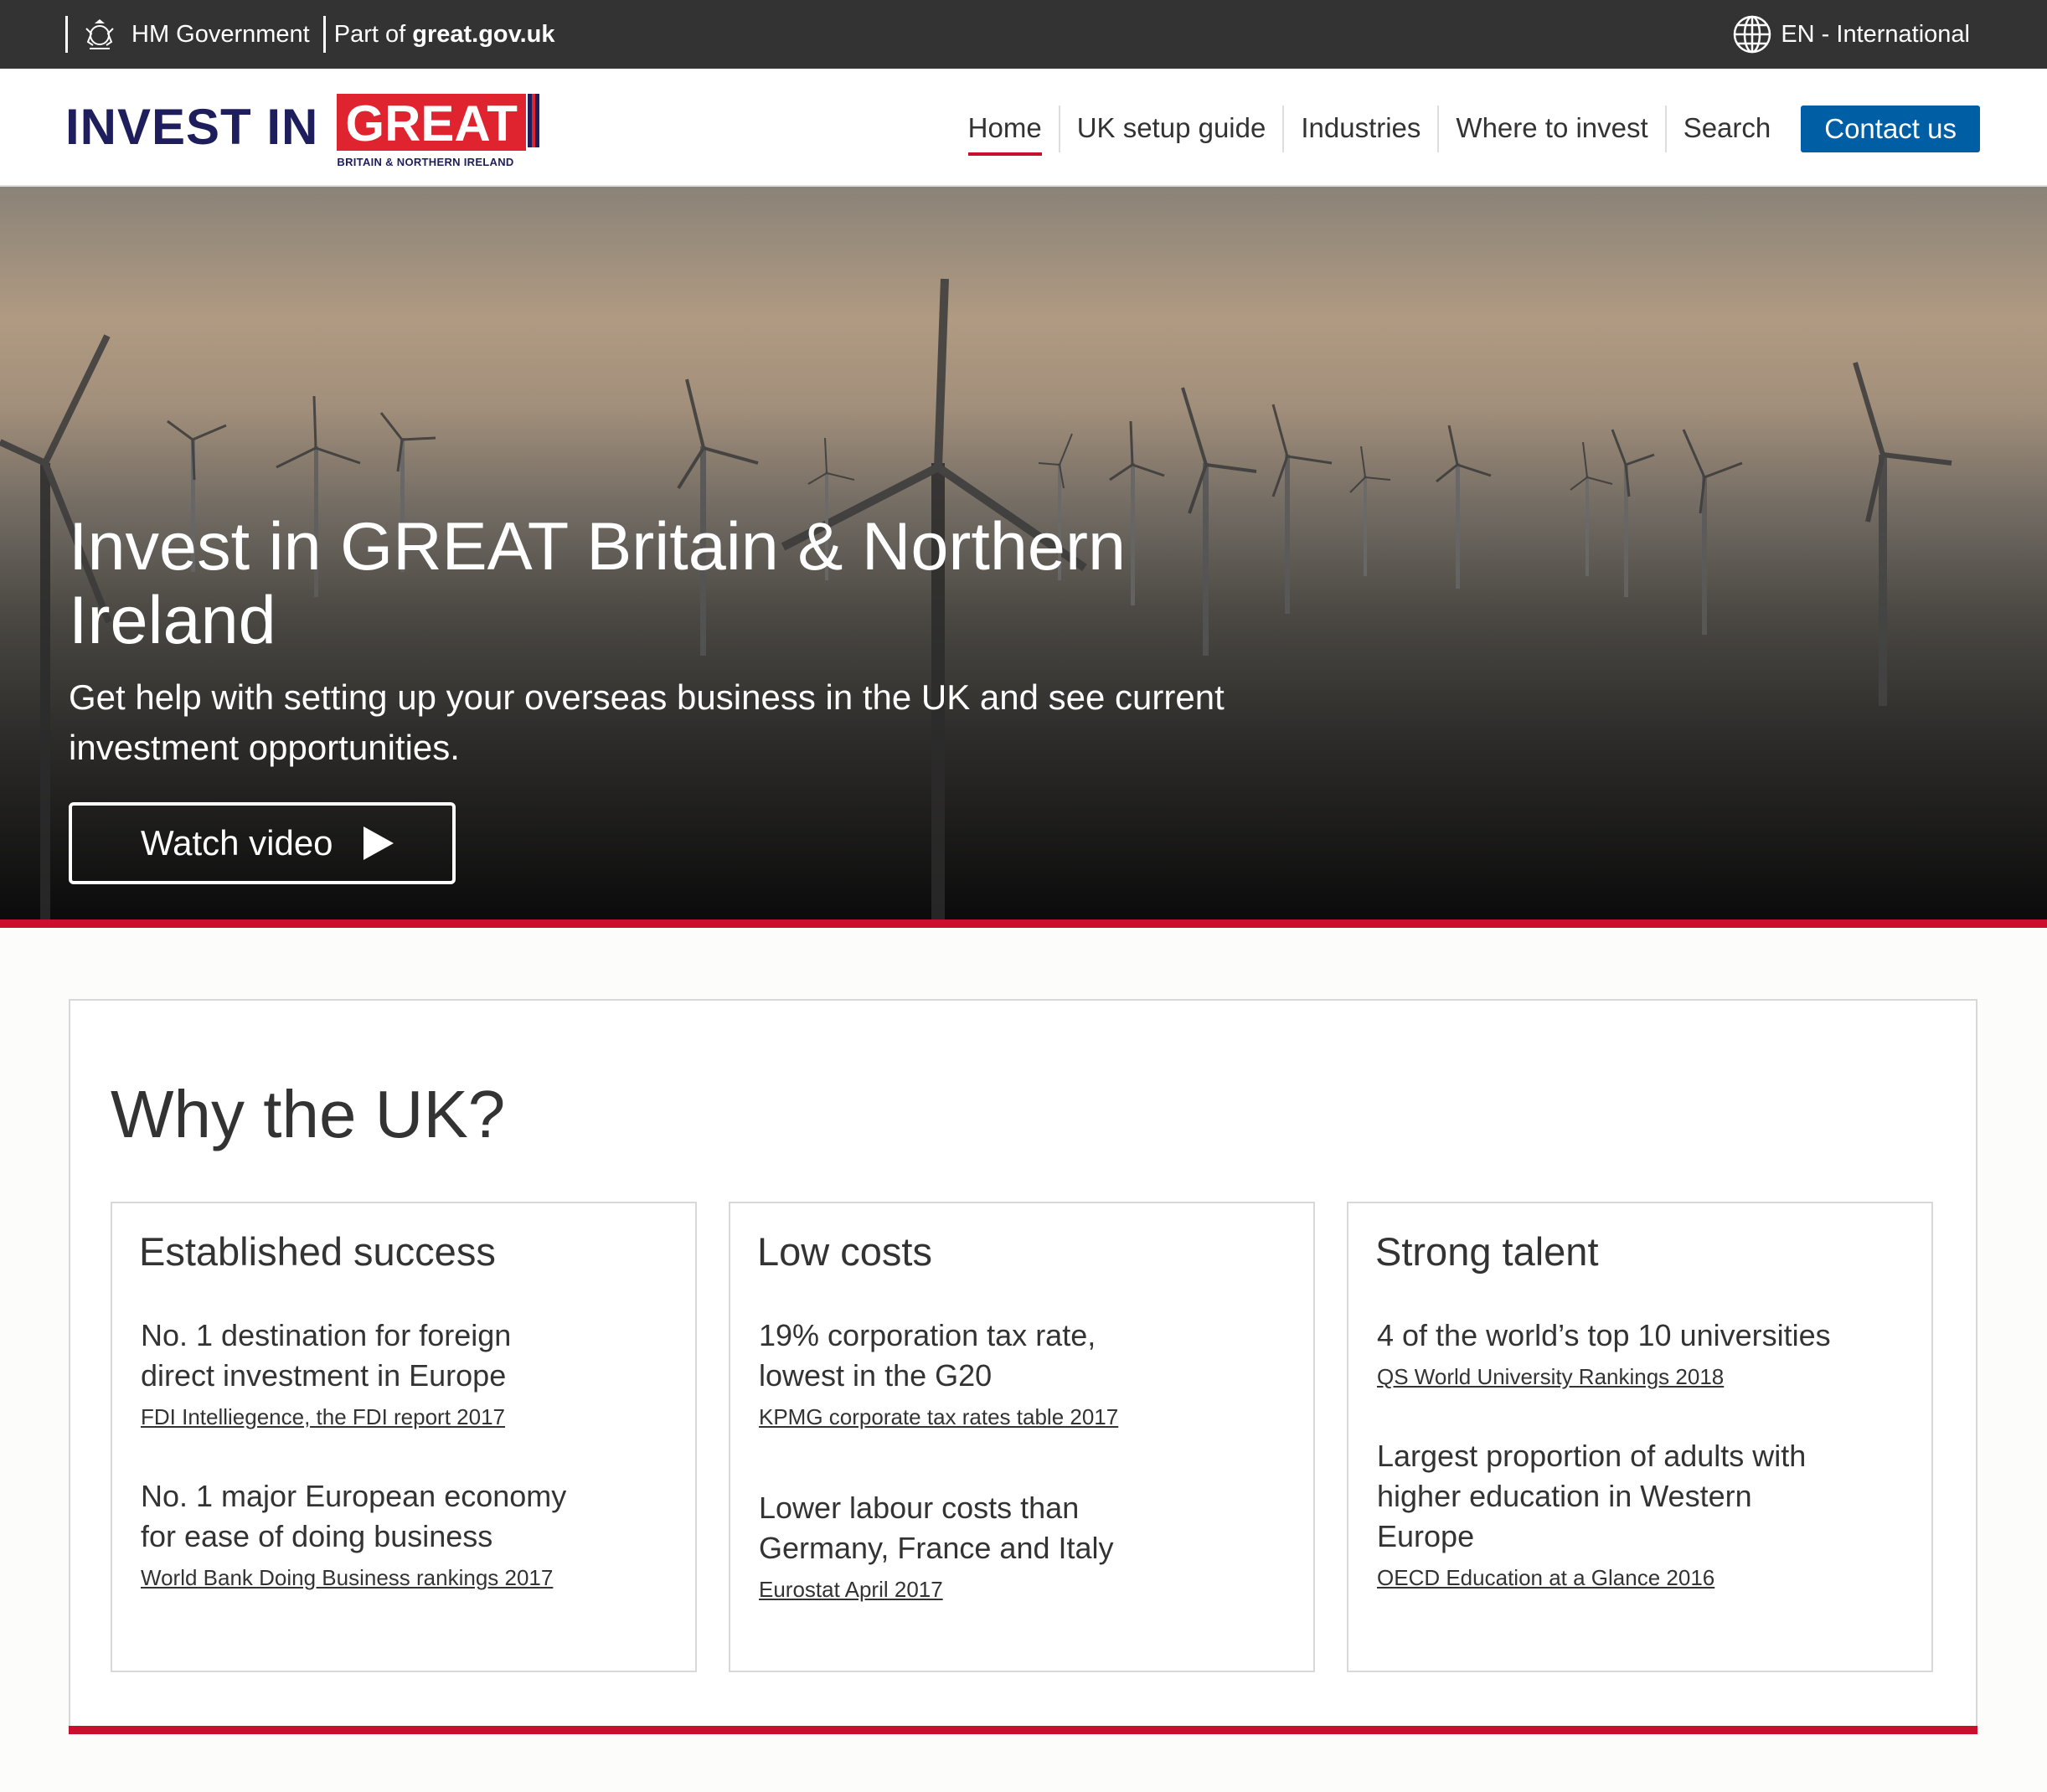  What do you see at coordinates (237, 843) in the screenshot?
I see `watch-video-label: Watch video` at bounding box center [237, 843].